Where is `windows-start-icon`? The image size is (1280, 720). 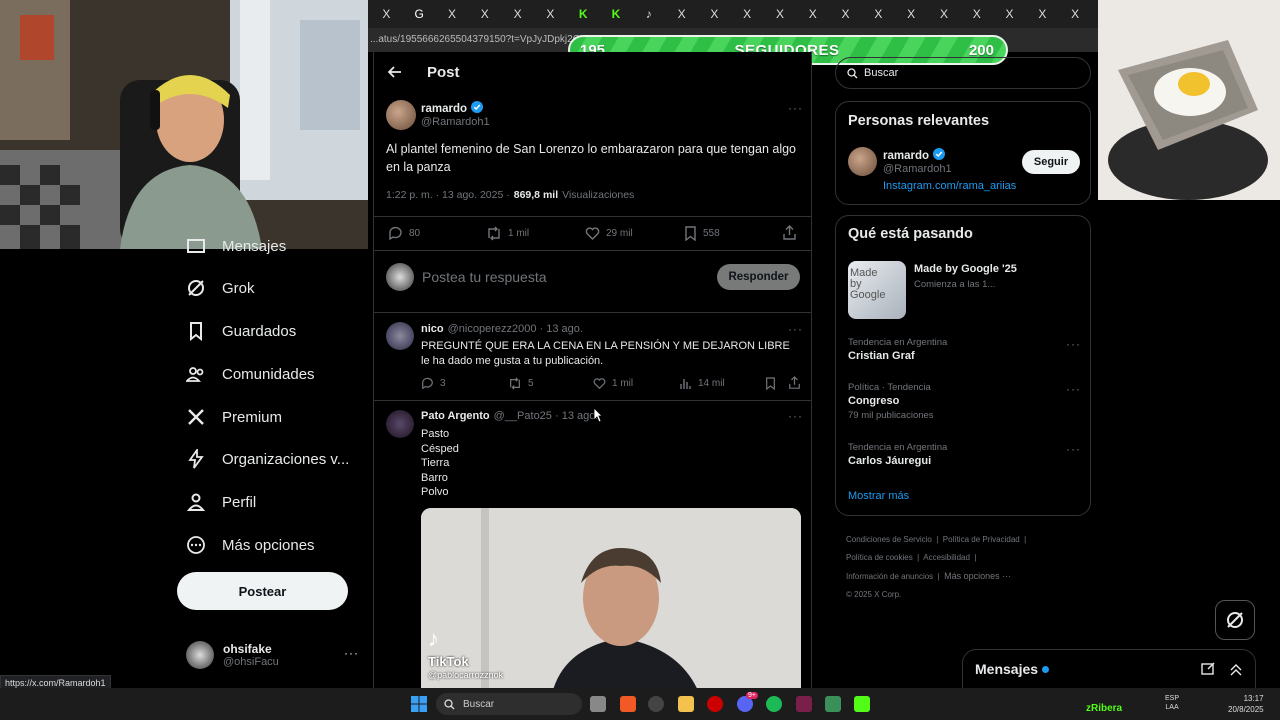
windows-start-icon is located at coordinates (419, 706).